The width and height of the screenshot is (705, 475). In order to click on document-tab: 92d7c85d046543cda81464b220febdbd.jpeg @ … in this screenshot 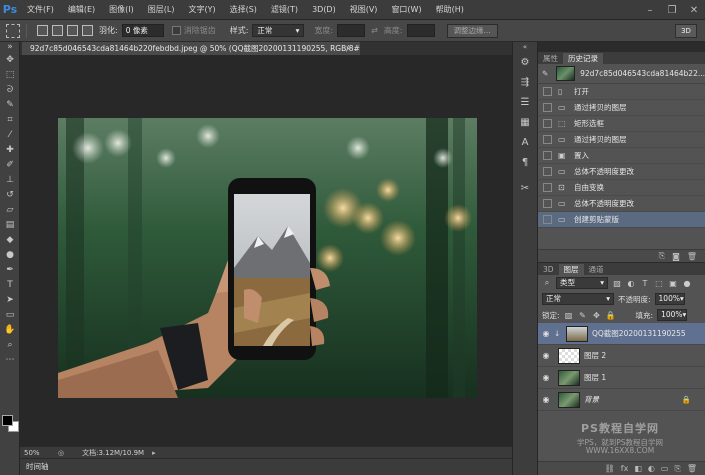, I will do `click(191, 48)`.